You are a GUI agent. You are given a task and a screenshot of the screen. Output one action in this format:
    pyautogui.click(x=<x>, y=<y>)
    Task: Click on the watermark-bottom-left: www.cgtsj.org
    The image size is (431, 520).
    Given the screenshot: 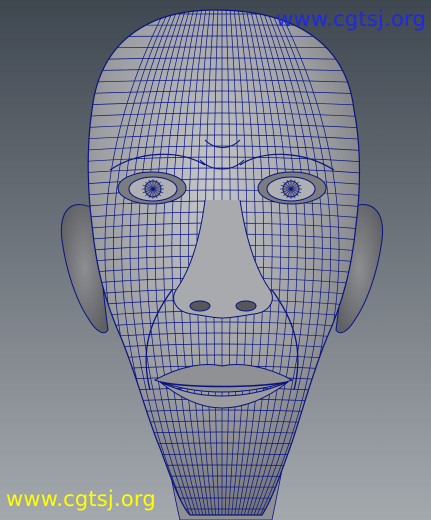 What is the action you would take?
    pyautogui.click(x=81, y=499)
    